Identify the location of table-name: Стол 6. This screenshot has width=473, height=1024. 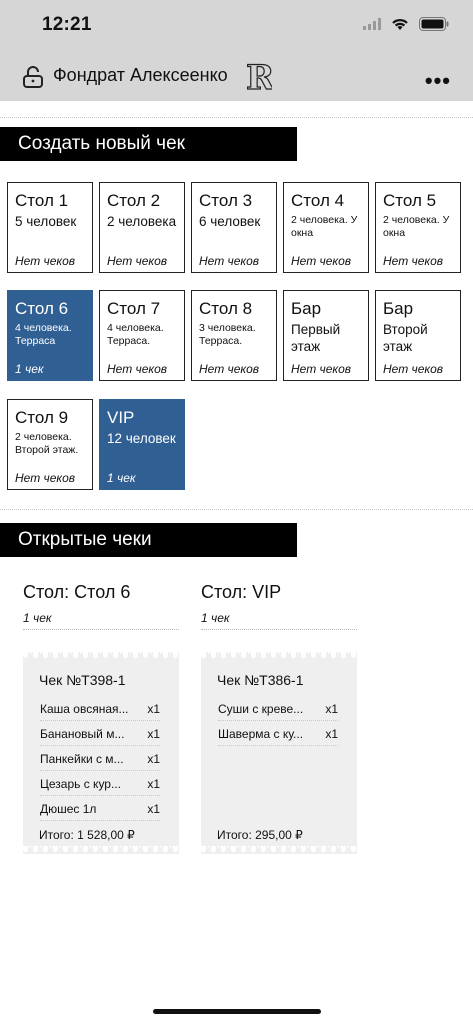
(42, 308).